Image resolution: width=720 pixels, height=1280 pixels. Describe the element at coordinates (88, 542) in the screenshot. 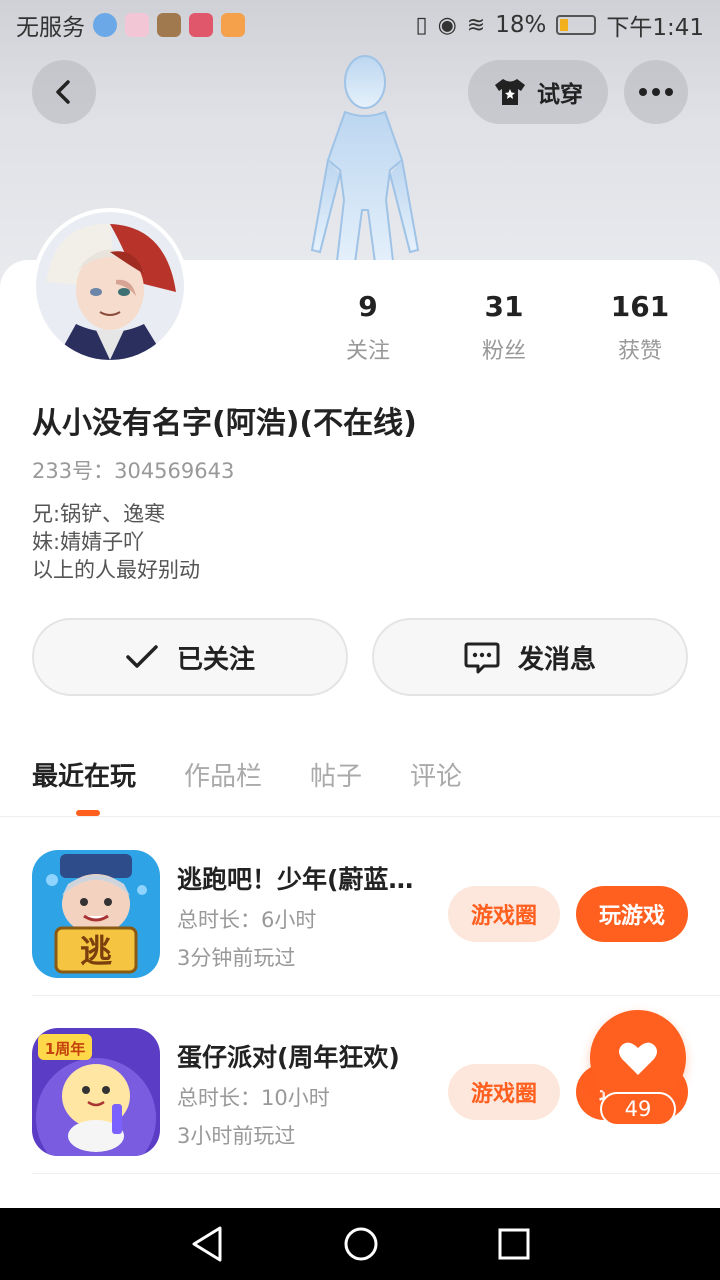

I see `bio-line: 妹:婧婧子吖` at that location.